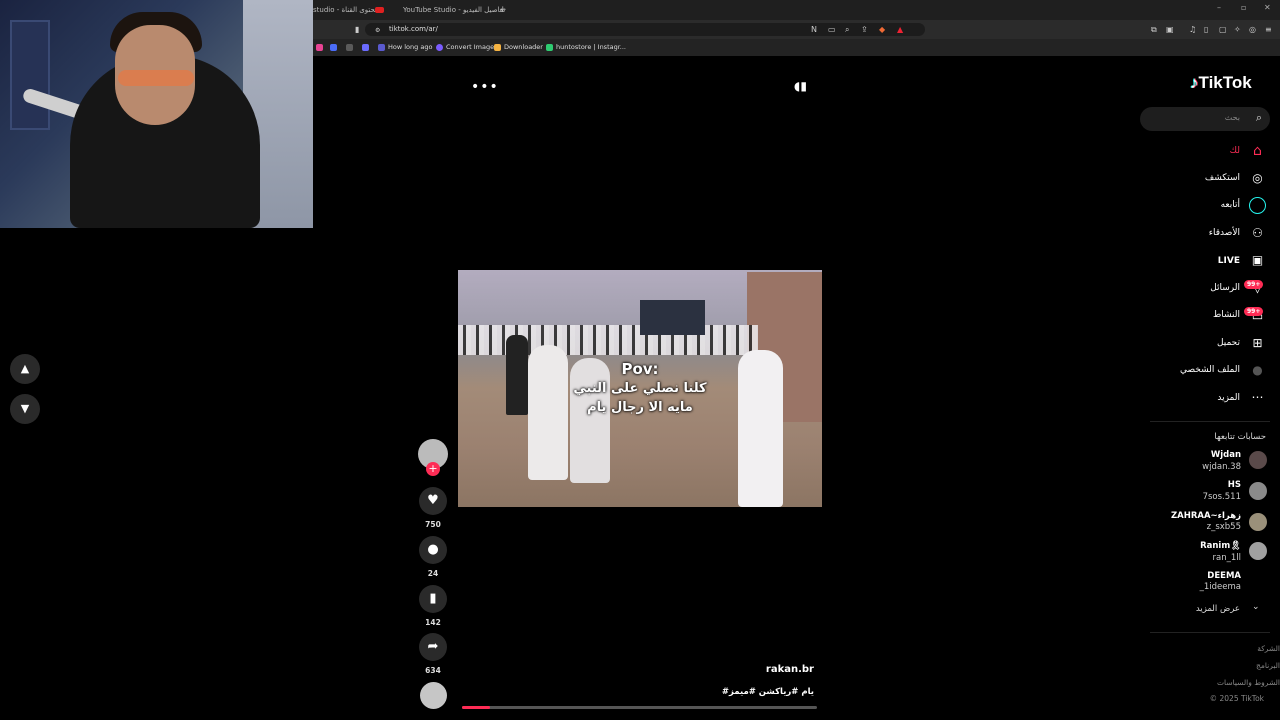 This screenshot has width=1280, height=720. I want to click on cast-icon: ▭, so click(832, 29).